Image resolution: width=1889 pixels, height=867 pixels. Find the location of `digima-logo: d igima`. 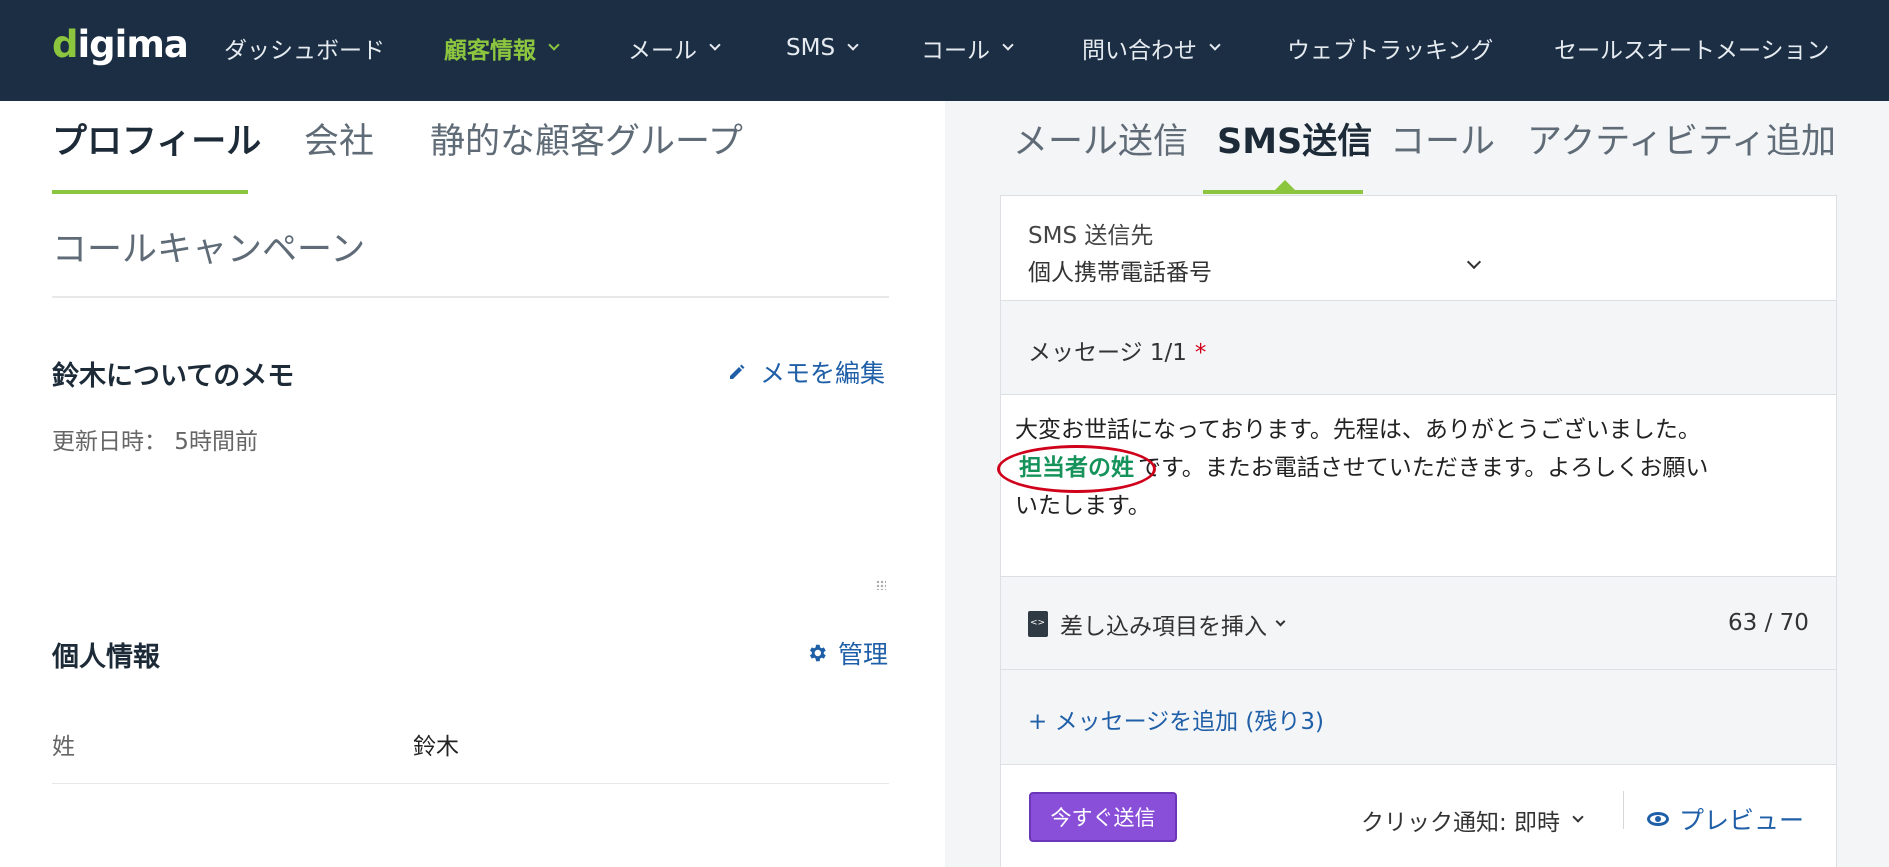

digima-logo: d igima is located at coordinates (120, 44).